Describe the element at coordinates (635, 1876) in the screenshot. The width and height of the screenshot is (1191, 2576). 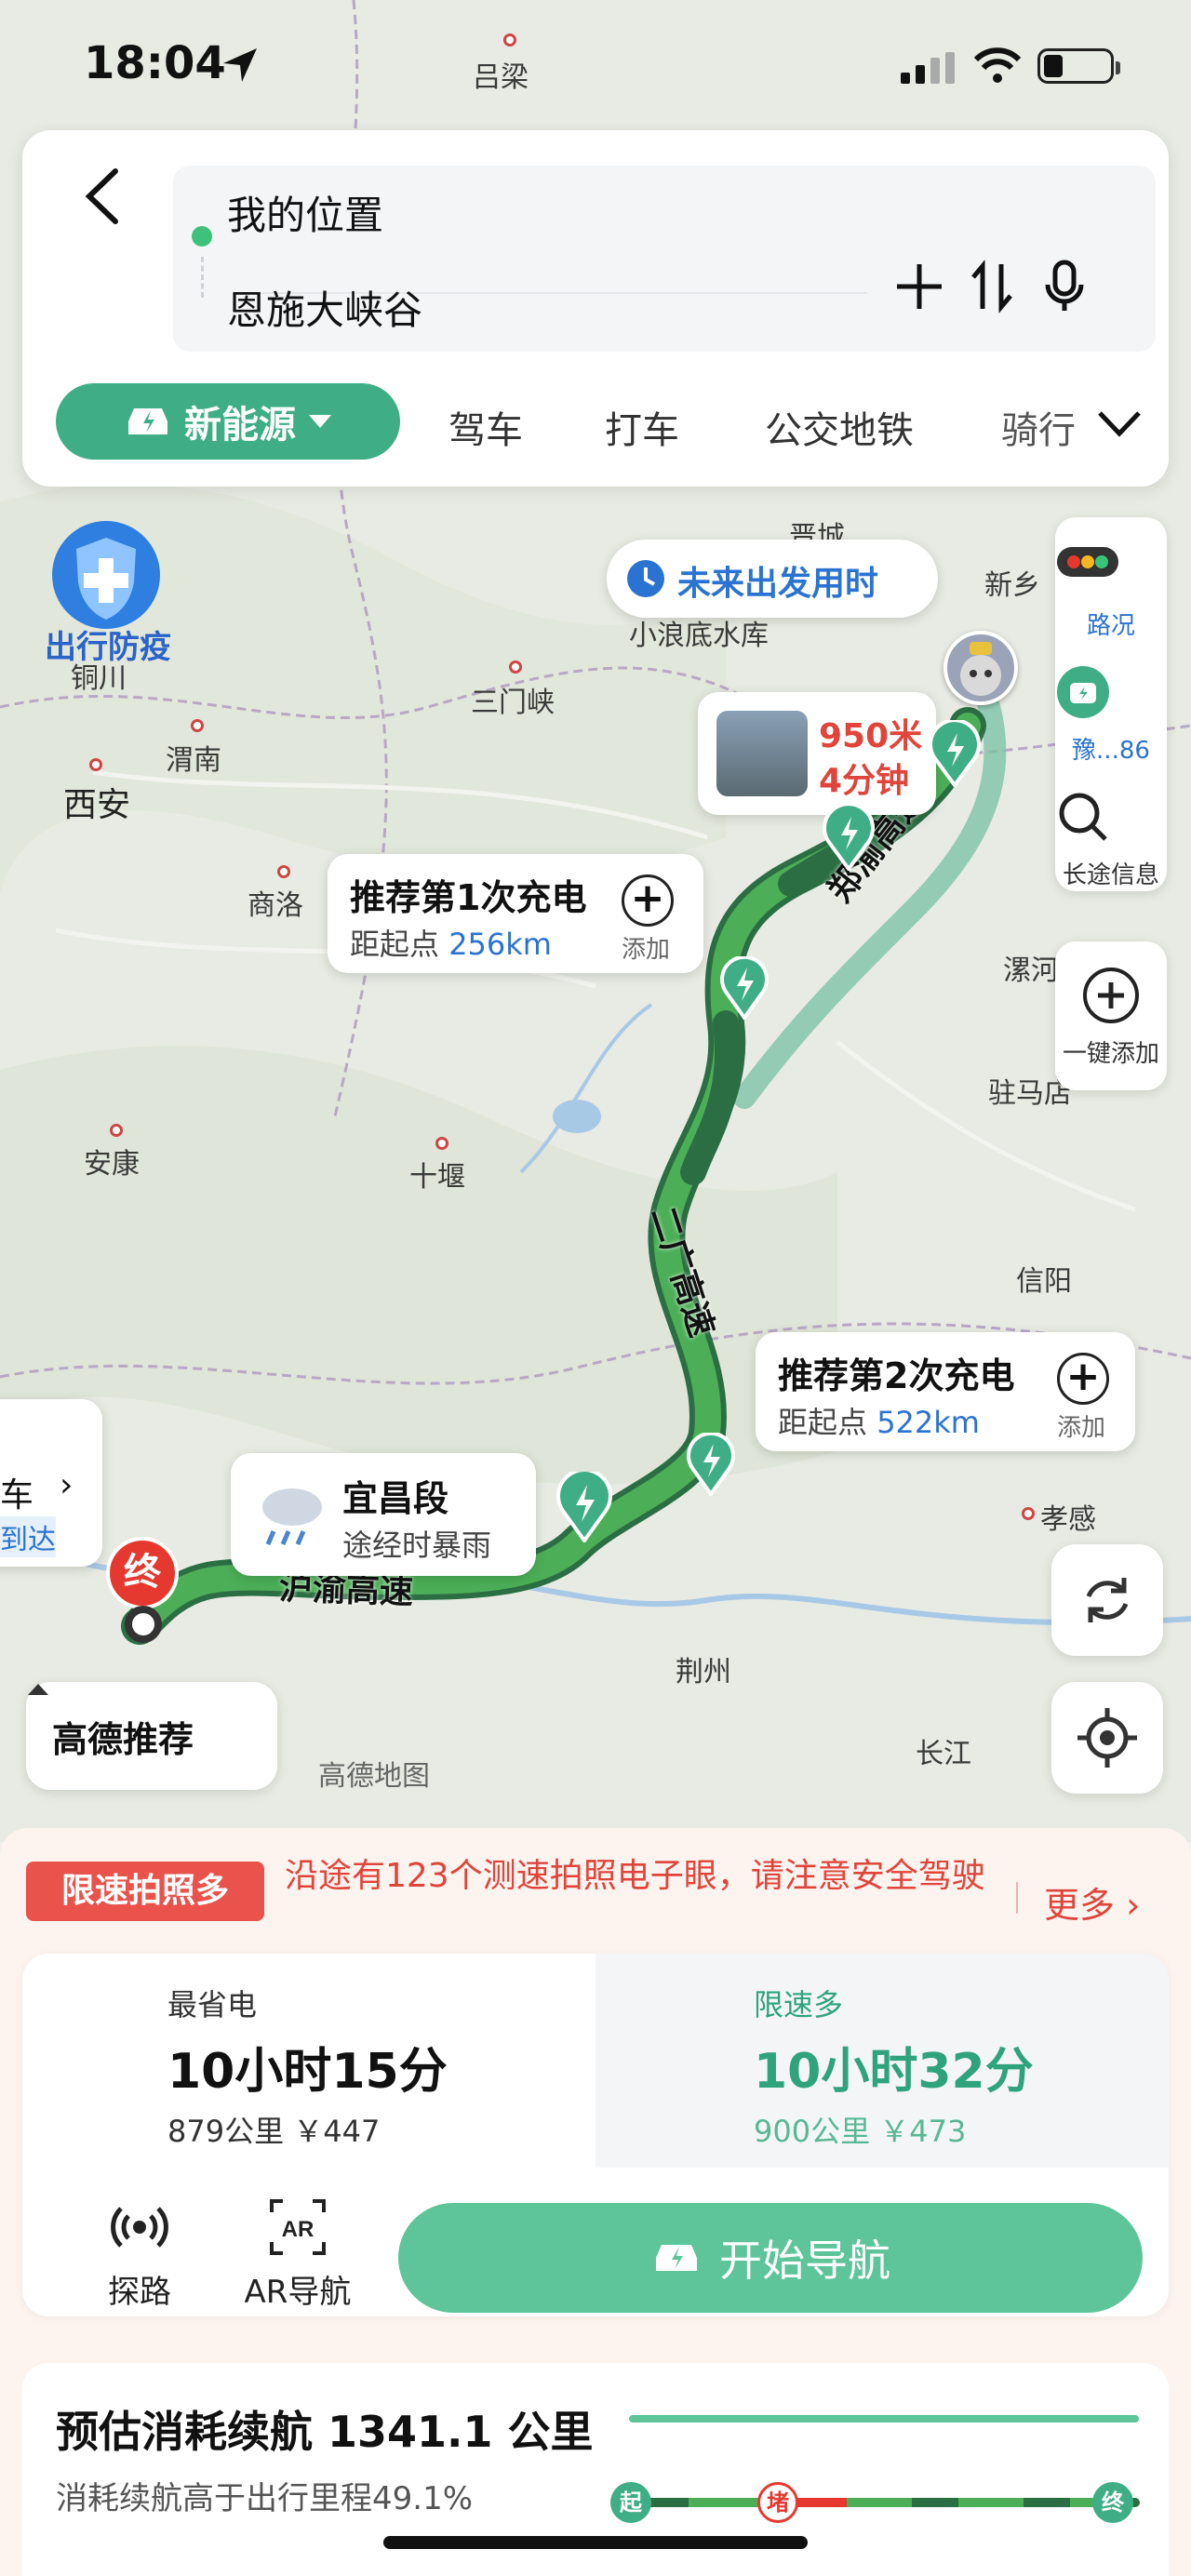
I see `speed-camera-text: 沿途有123个测速拍照电子眼，请注意安全驾驶` at that location.